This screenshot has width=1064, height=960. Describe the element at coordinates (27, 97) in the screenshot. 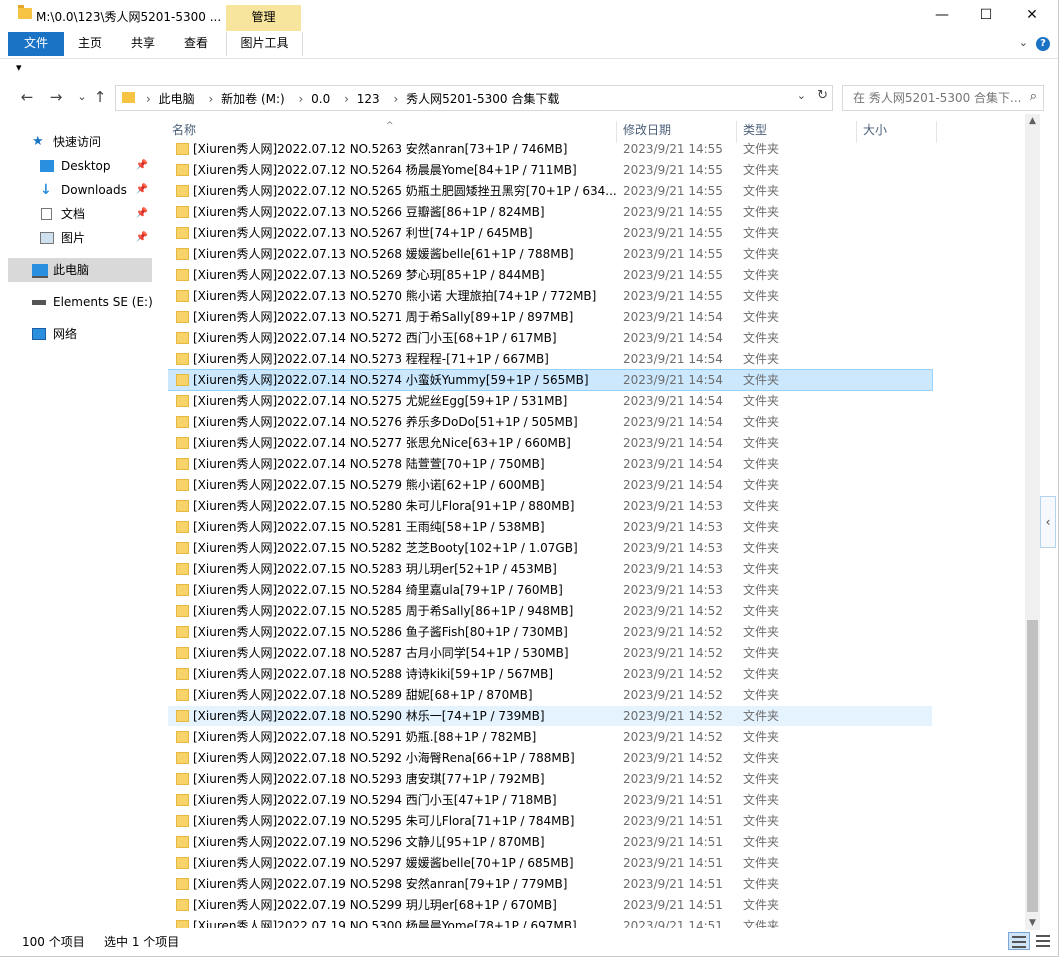

I see `back-button: ←` at that location.